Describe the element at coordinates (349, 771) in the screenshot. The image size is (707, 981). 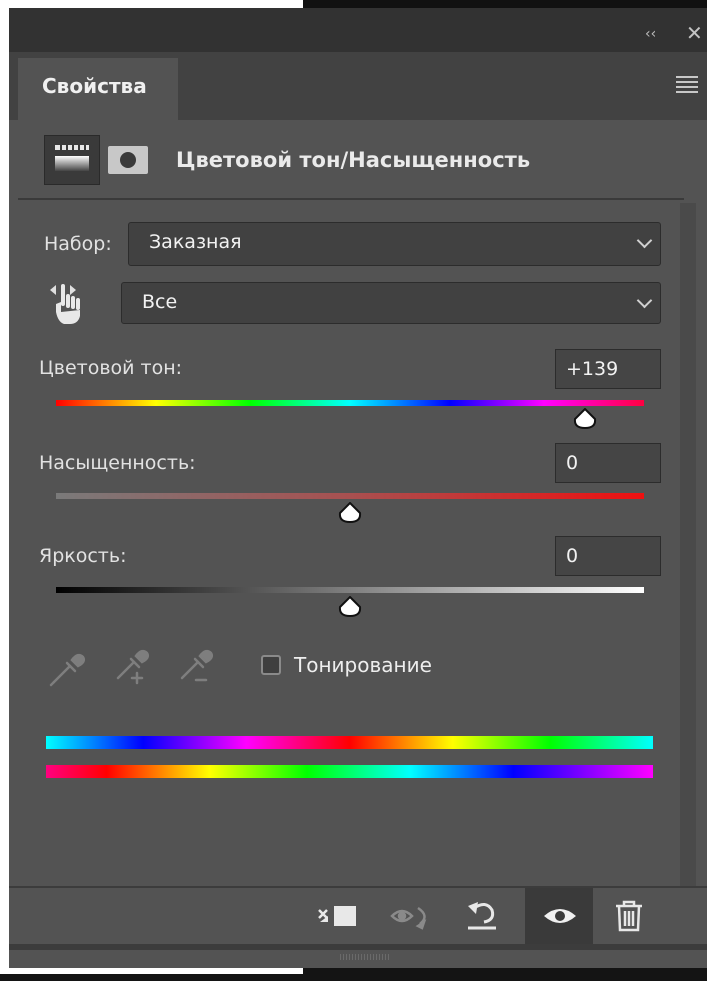
I see `result-color-ramp` at that location.